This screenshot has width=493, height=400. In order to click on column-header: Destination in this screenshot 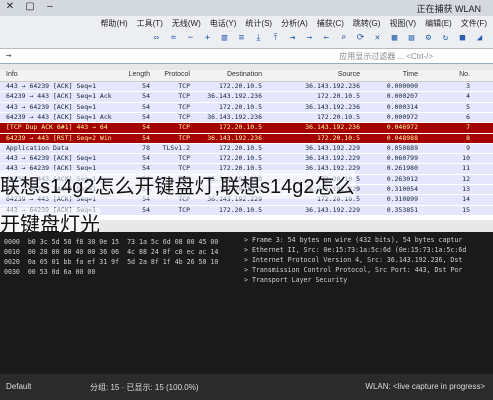, I will do `click(244, 74)`.